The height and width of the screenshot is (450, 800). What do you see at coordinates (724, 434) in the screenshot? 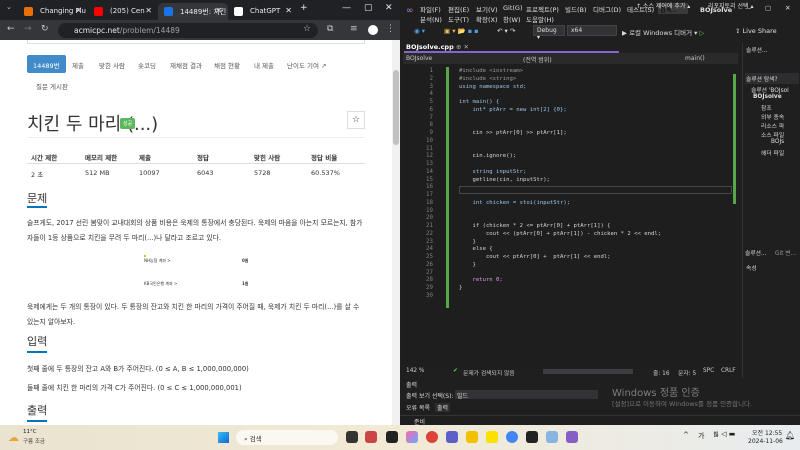
I see `wifi-volume-battery-icon: ᯾ ◁ ▬` at bounding box center [724, 434].